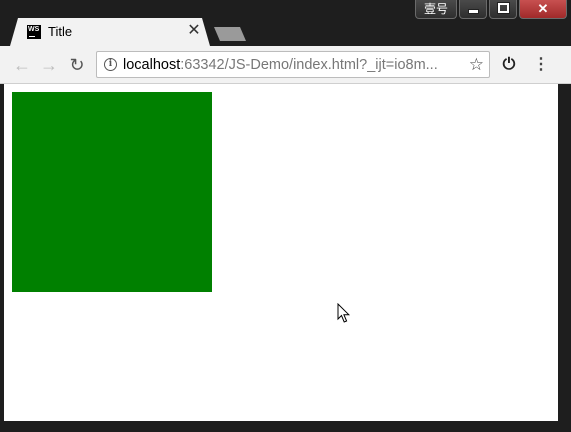 This screenshot has height=432, width=571. Describe the element at coordinates (77, 65) in the screenshot. I see `reload-icon: ↻` at that location.